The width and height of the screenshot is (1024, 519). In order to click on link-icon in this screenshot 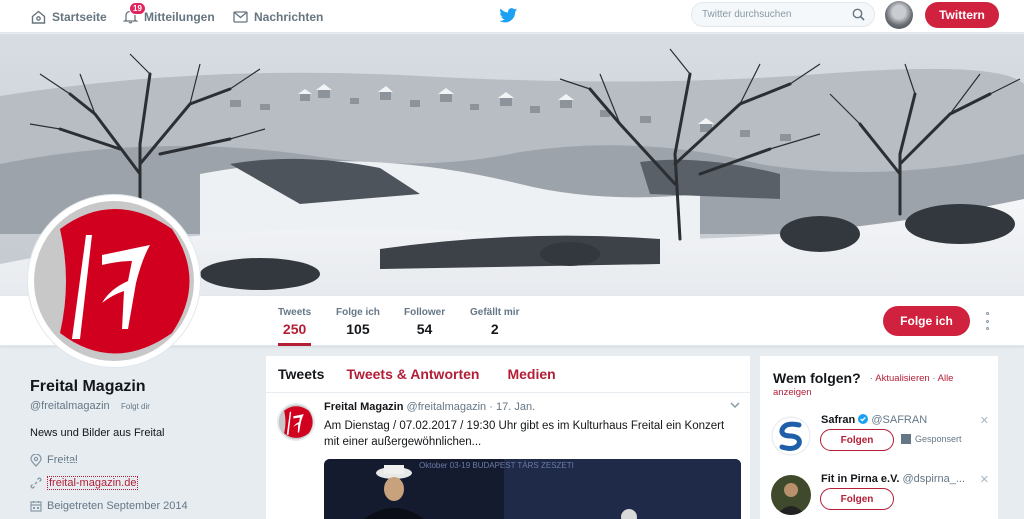, I will do `click(36, 483)`.